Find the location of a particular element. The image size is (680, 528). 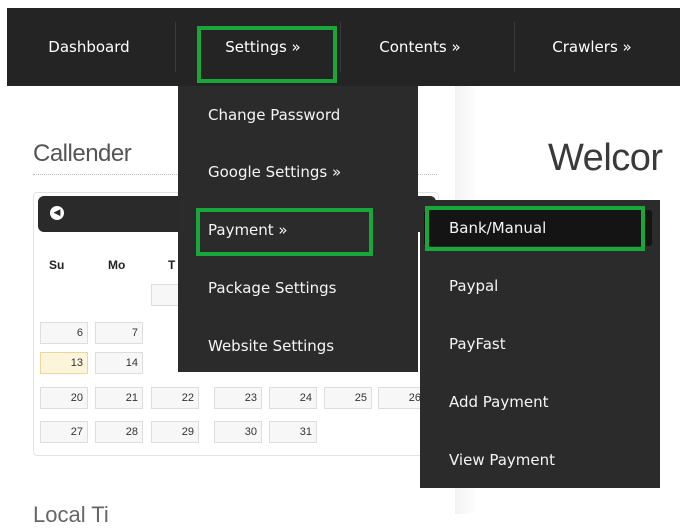

calendar-day: 7 is located at coordinates (119, 333).